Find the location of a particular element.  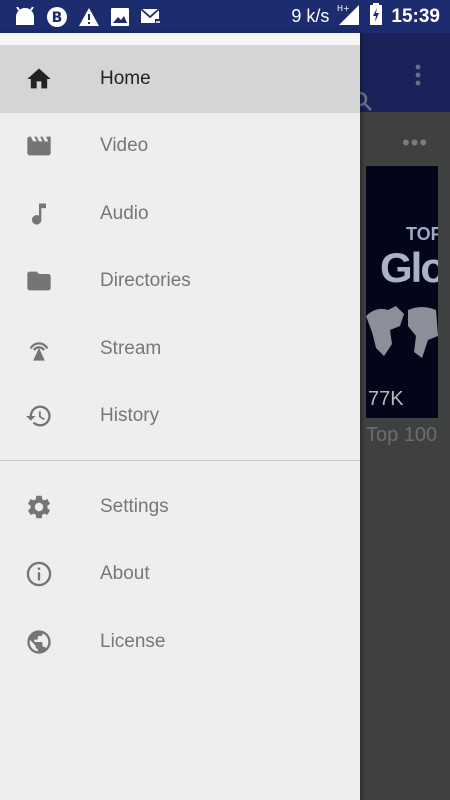

drawer-item-settings: Settings is located at coordinates (180, 507).